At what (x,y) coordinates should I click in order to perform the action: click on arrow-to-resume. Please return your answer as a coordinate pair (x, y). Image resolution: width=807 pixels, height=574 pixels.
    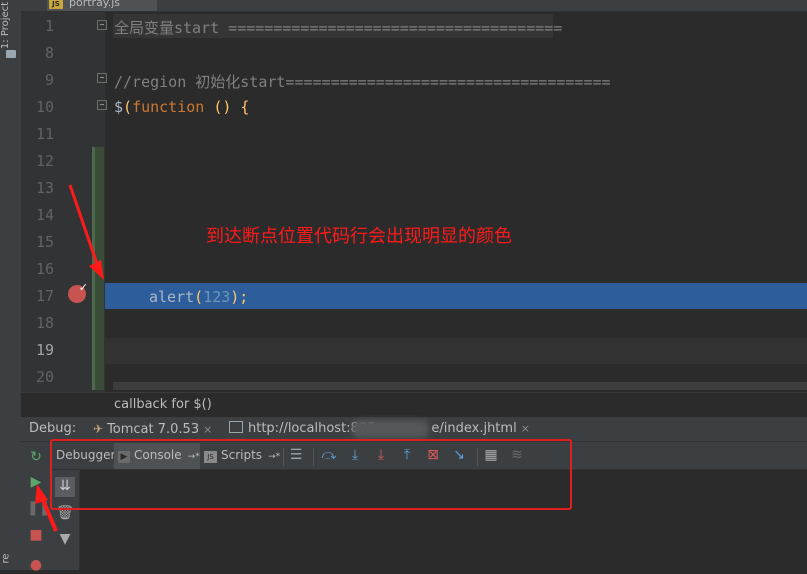
    Looking at the image, I should click on (46, 508).